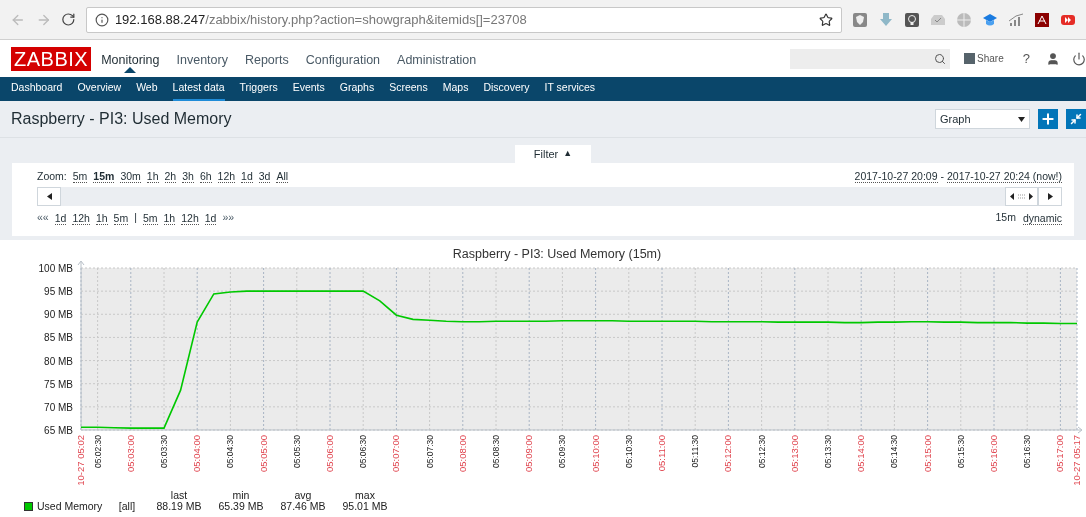  Describe the element at coordinates (241, 506) in the screenshot. I see `legend-value: 65.39 MB` at that location.